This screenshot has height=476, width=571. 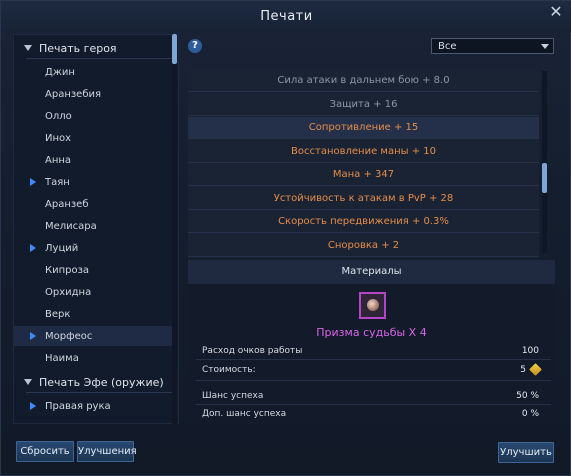 I want to click on gem-icon, so click(x=373, y=305).